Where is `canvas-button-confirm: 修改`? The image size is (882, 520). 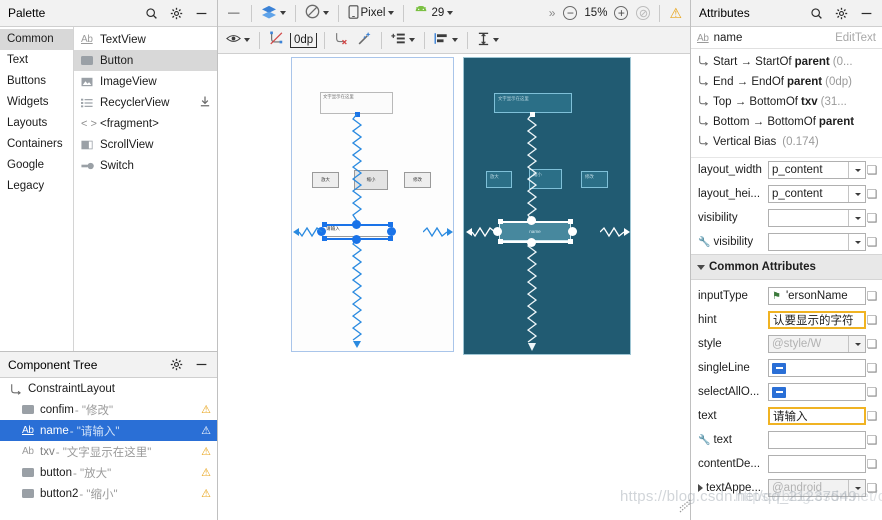 canvas-button-confirm: 修改 is located at coordinates (417, 180).